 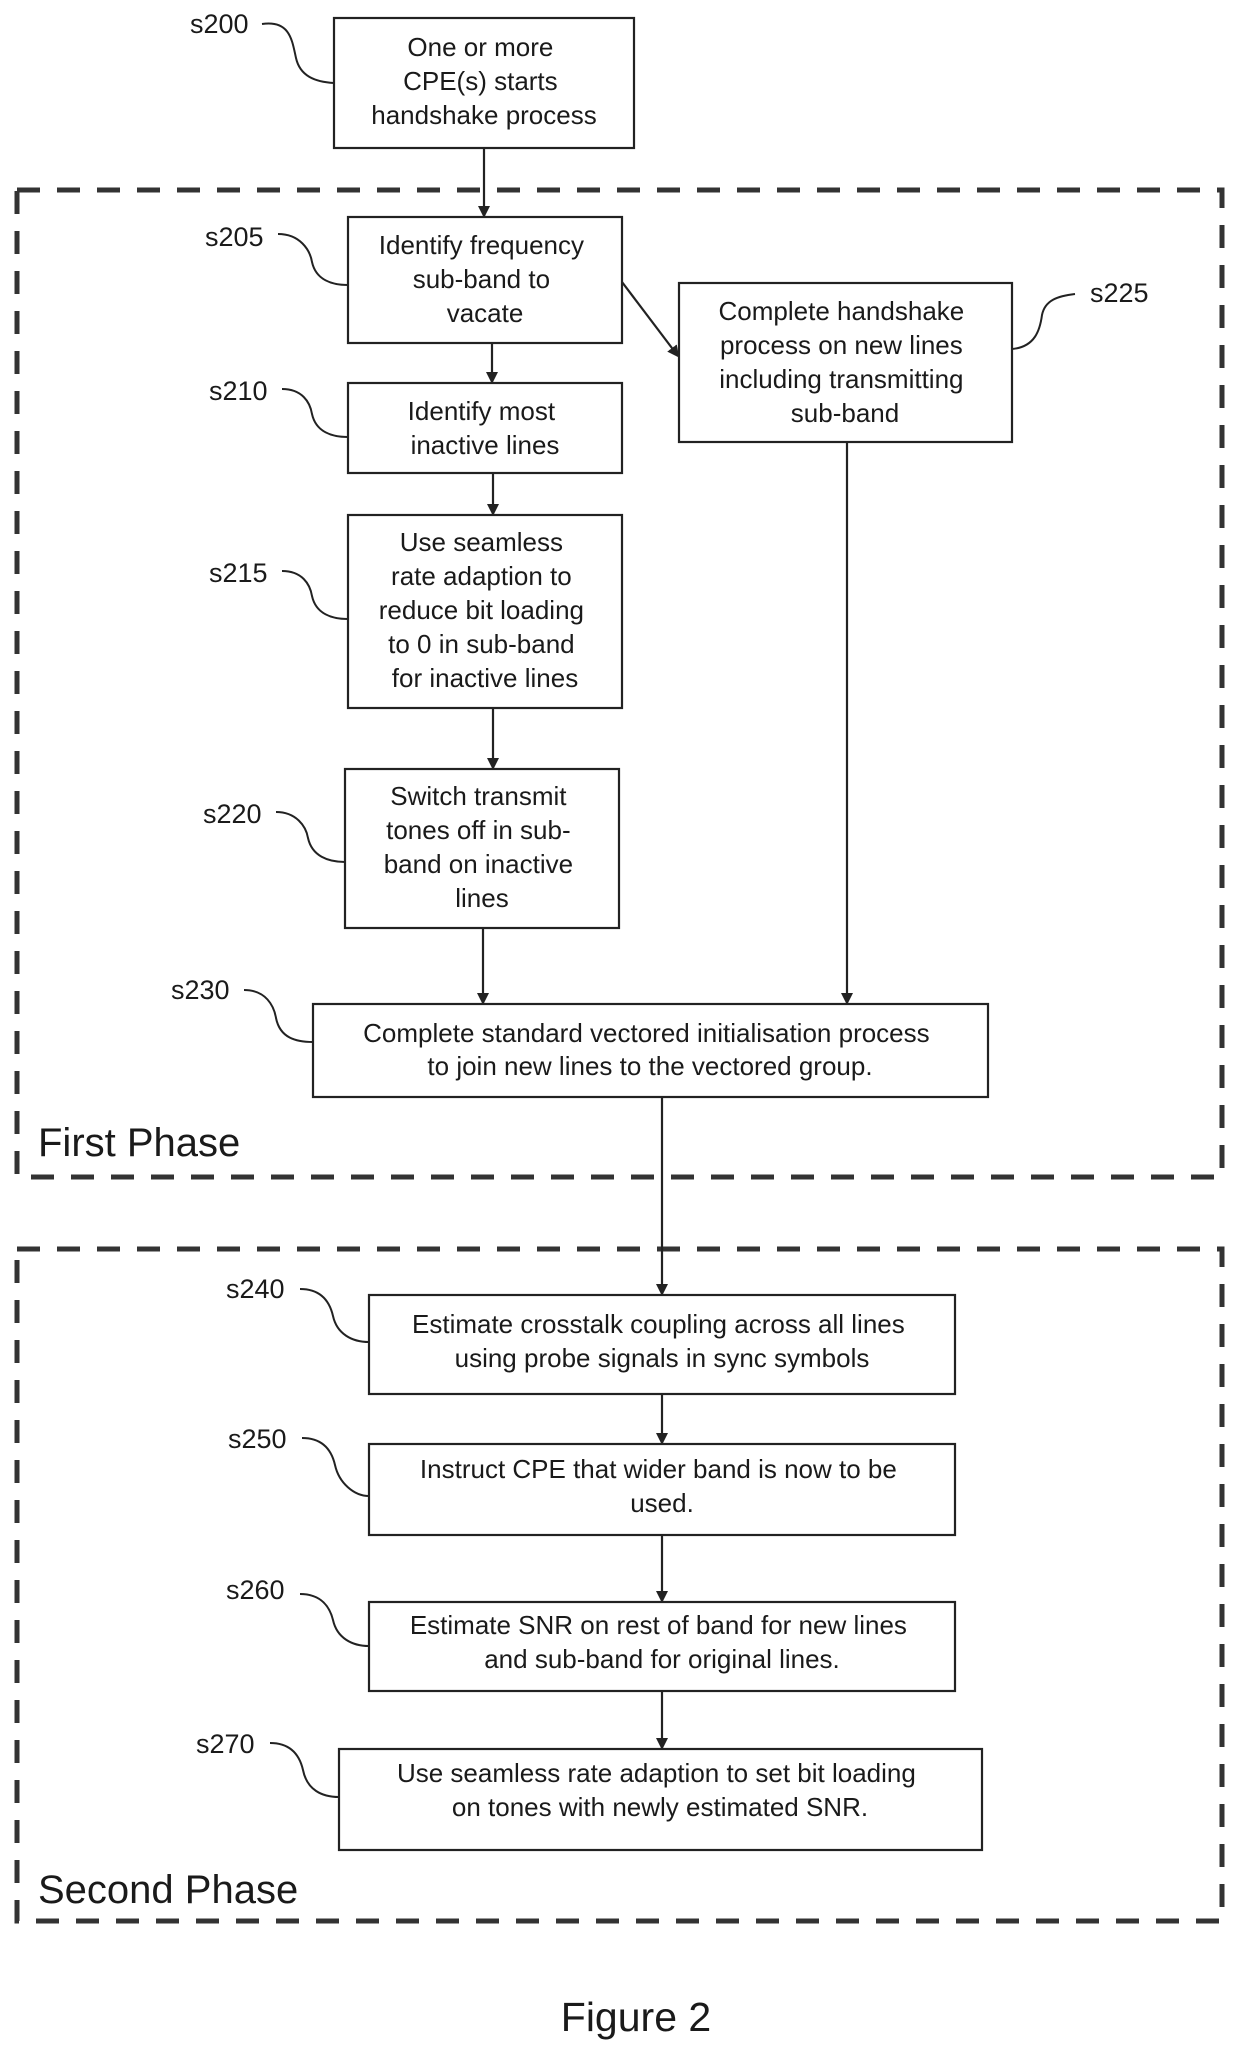 What do you see at coordinates (841, 379) in the screenshot?
I see `step-text-line: including transmitting` at bounding box center [841, 379].